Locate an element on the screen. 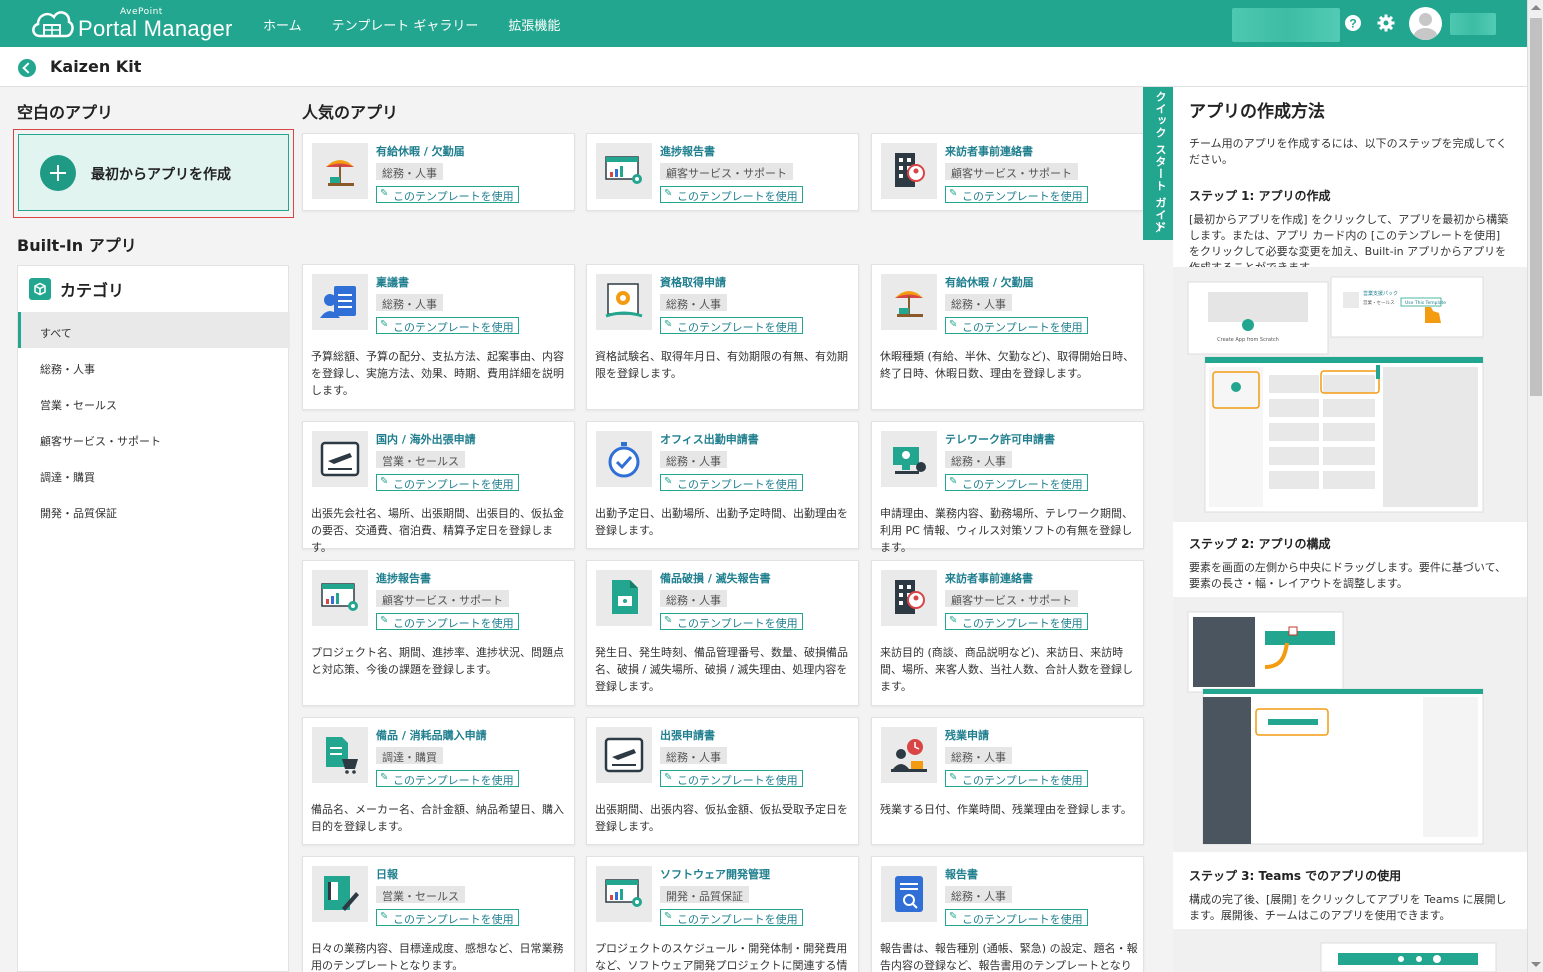 The width and height of the screenshot is (1543, 972). card-description: 備品名、メーカー名、合計金額、納品希望日、購入目的を登録します。 is located at coordinates (437, 818).